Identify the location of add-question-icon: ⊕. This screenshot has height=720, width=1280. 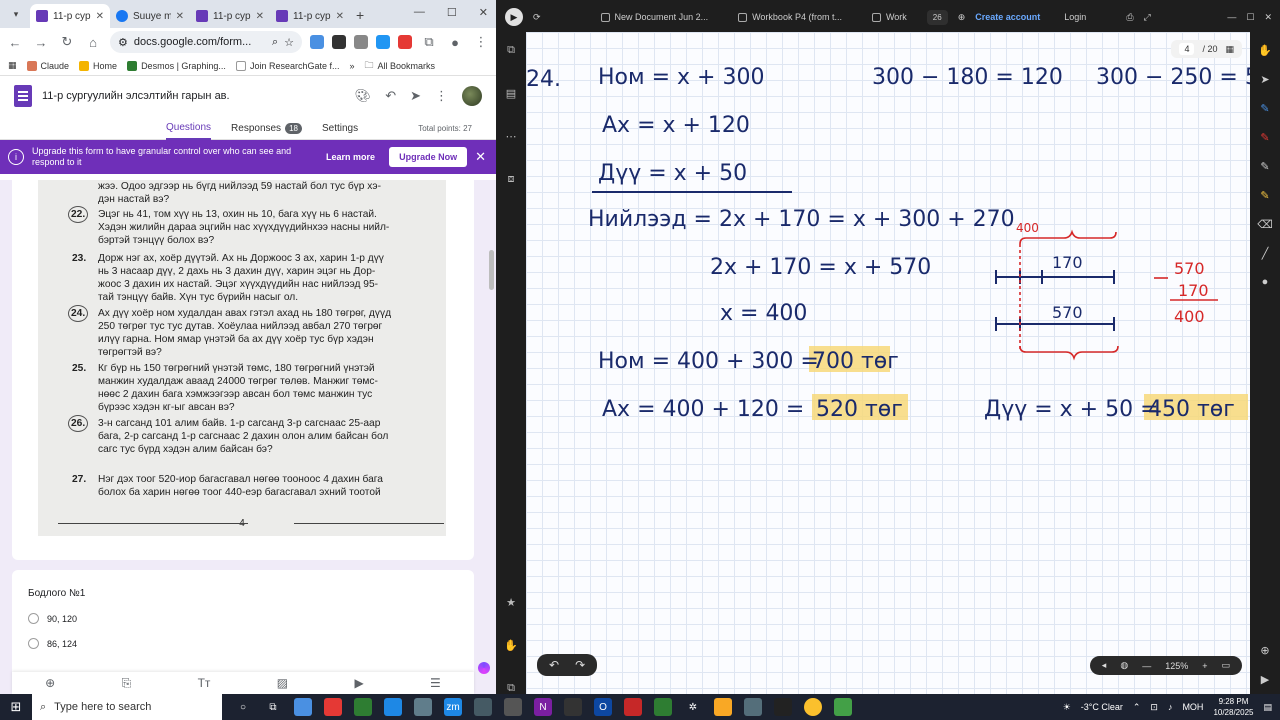
(50, 683).